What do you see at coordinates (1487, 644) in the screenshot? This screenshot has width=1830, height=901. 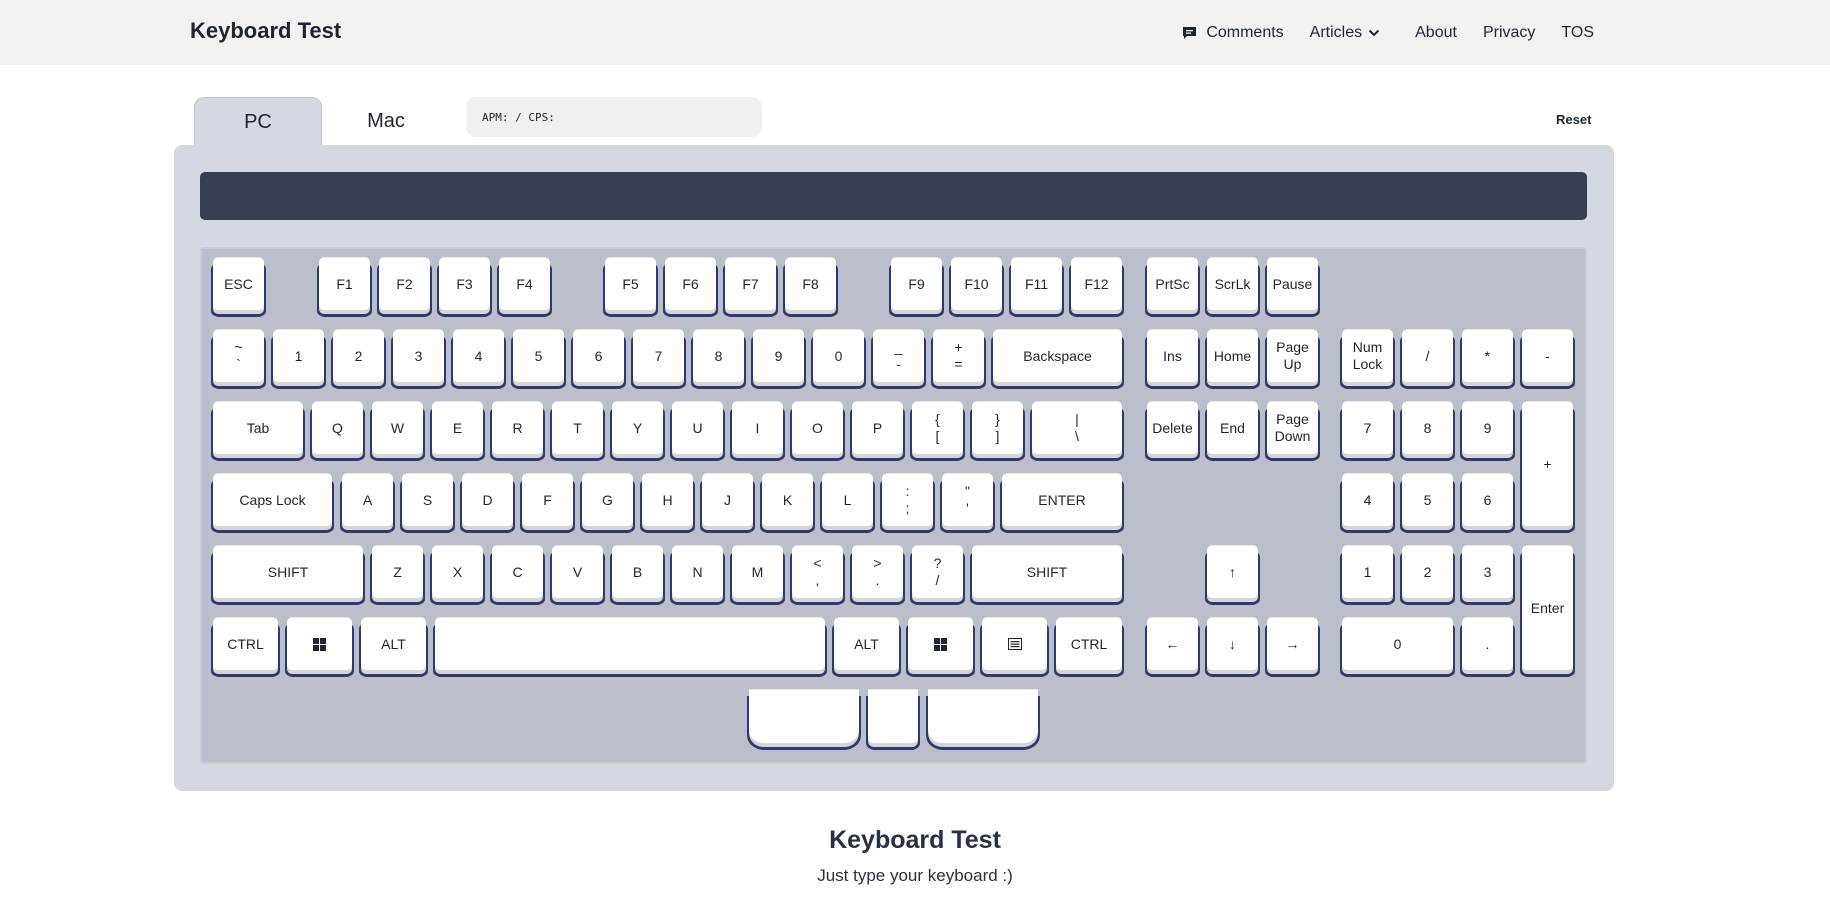 I see `key-numpad-decimal: .` at bounding box center [1487, 644].